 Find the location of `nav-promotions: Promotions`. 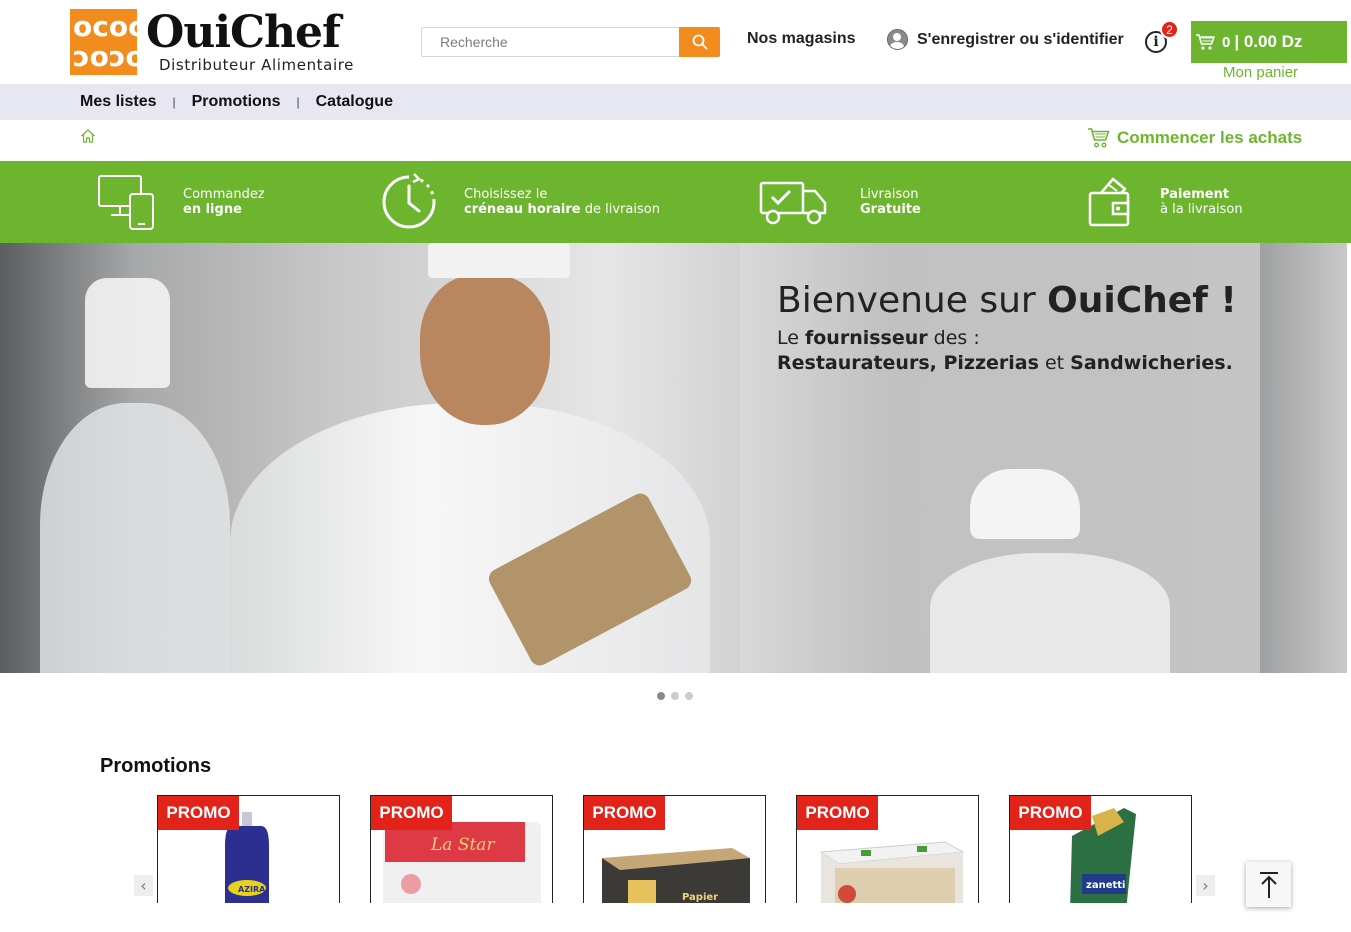

nav-promotions: Promotions is located at coordinates (236, 102).